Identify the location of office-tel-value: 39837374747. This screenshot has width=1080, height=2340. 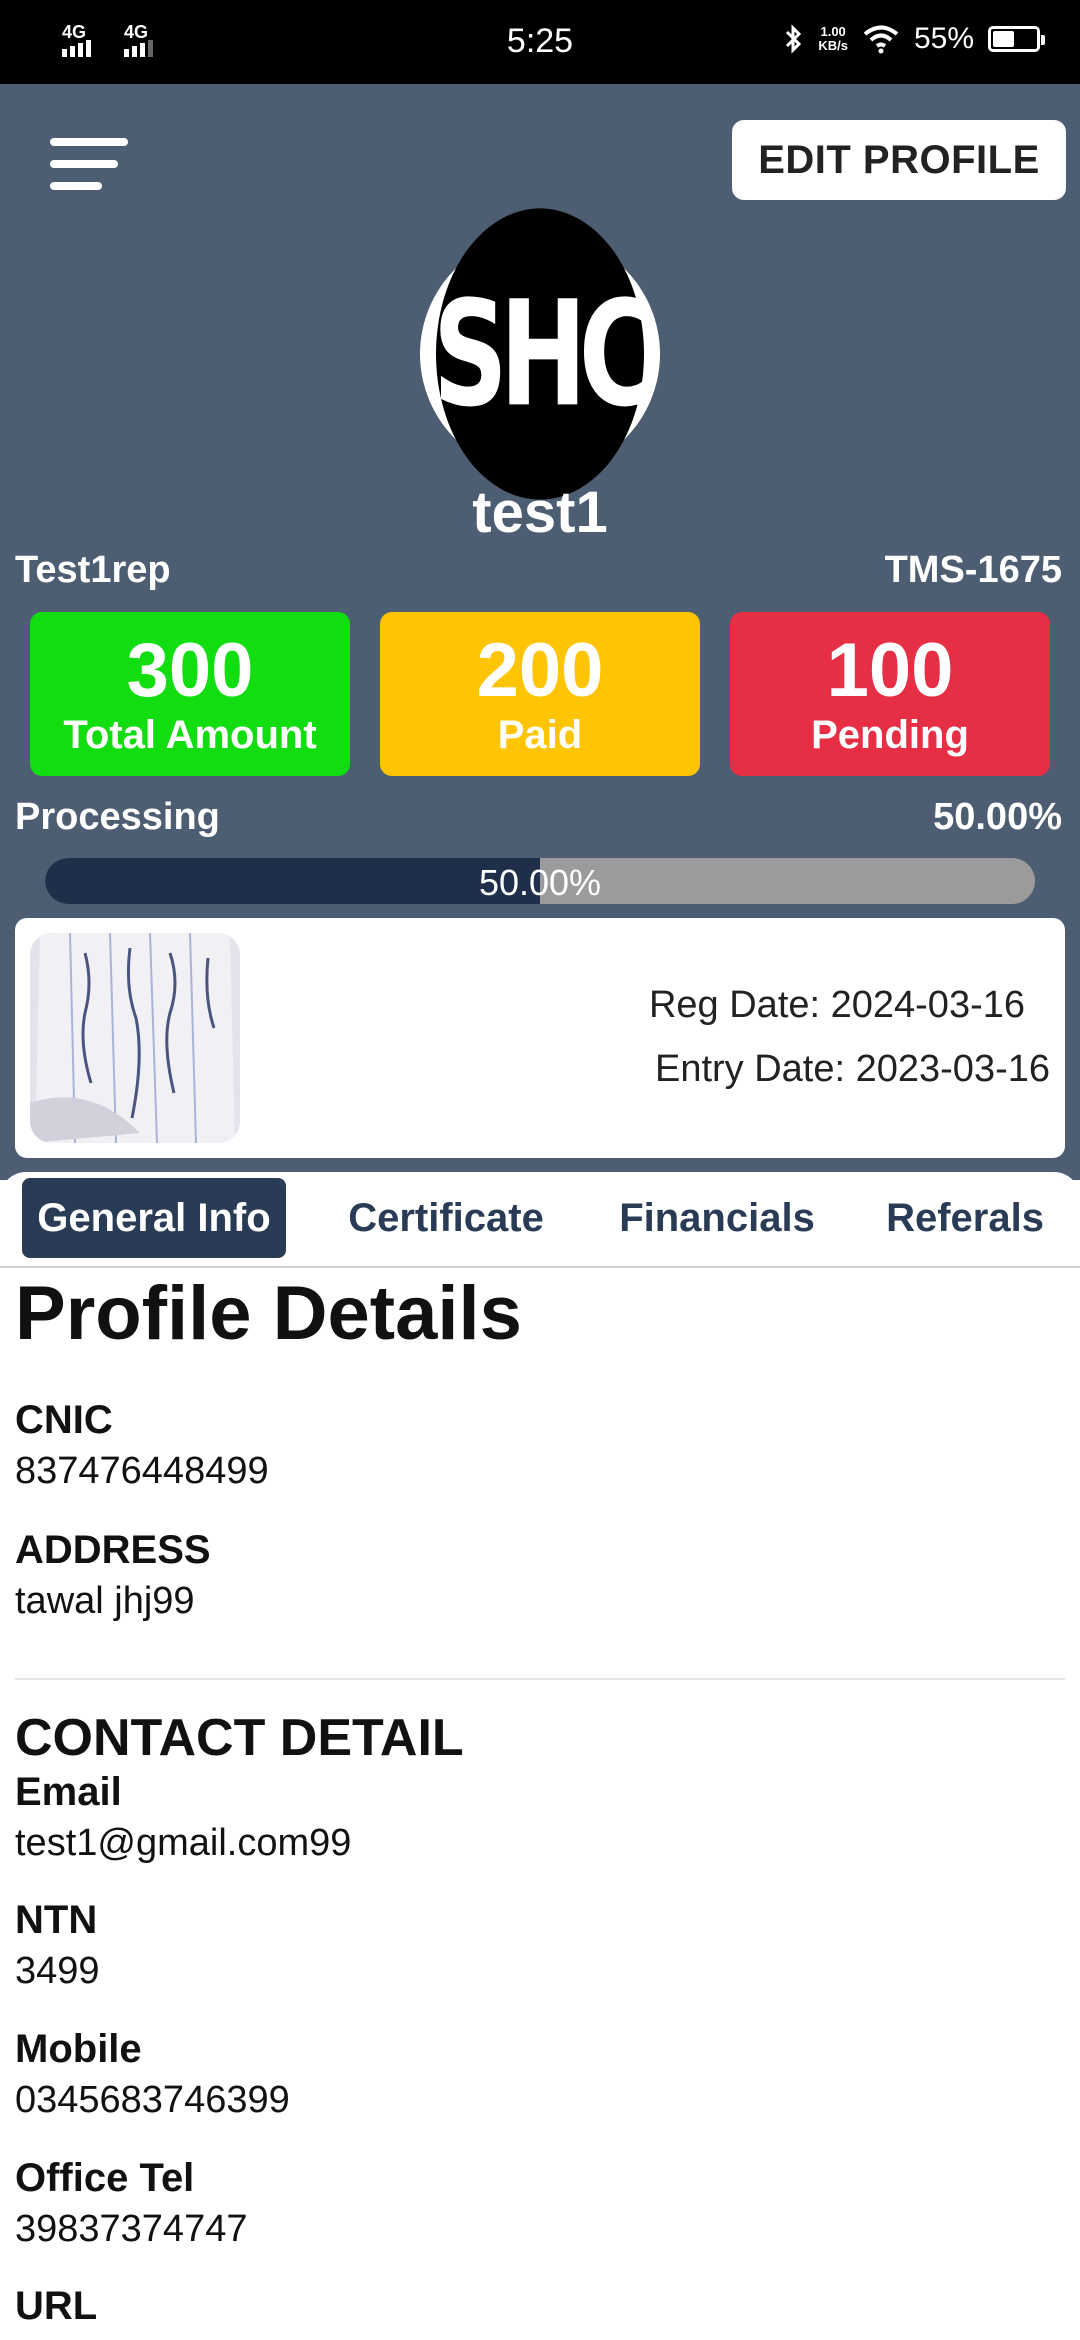
(131, 2229).